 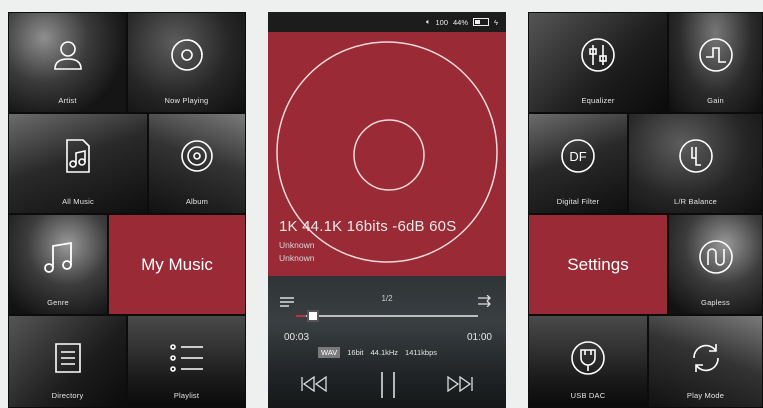 What do you see at coordinates (355, 352) in the screenshot?
I see `bit-depth: 16bit` at bounding box center [355, 352].